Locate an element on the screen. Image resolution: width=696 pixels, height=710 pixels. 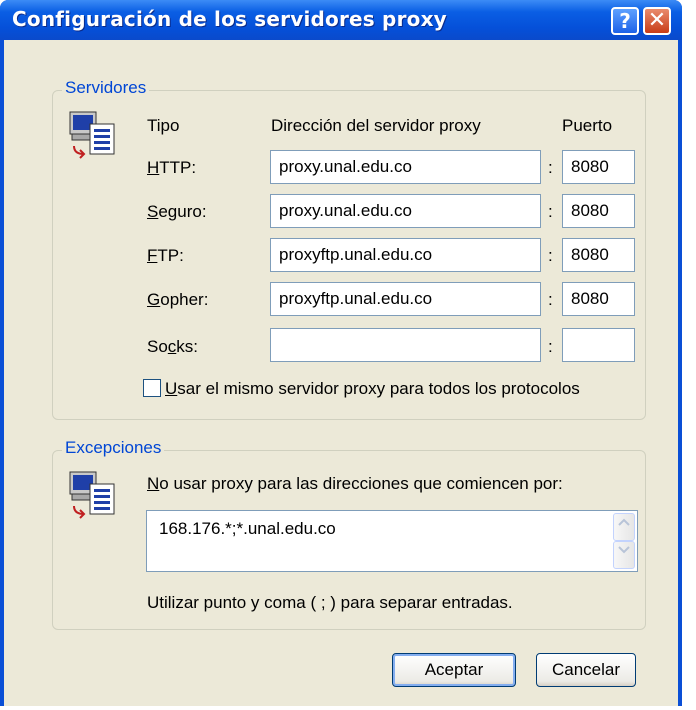
http-label: HTTP: is located at coordinates (172, 167).